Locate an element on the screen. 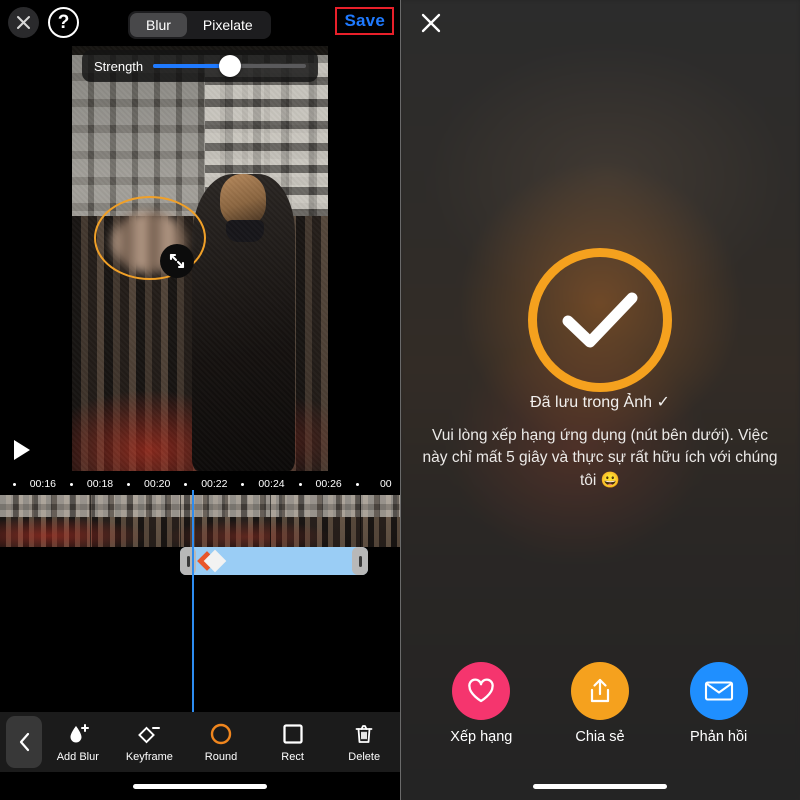  tool-delete: Delete is located at coordinates (364, 742).